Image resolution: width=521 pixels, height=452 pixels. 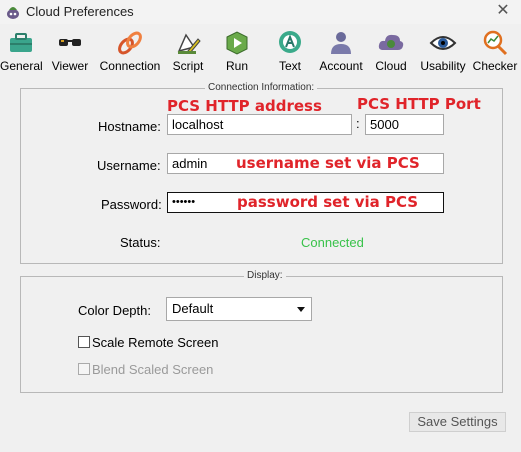 What do you see at coordinates (443, 51) in the screenshot?
I see `toolbar-usability-button: Usability` at bounding box center [443, 51].